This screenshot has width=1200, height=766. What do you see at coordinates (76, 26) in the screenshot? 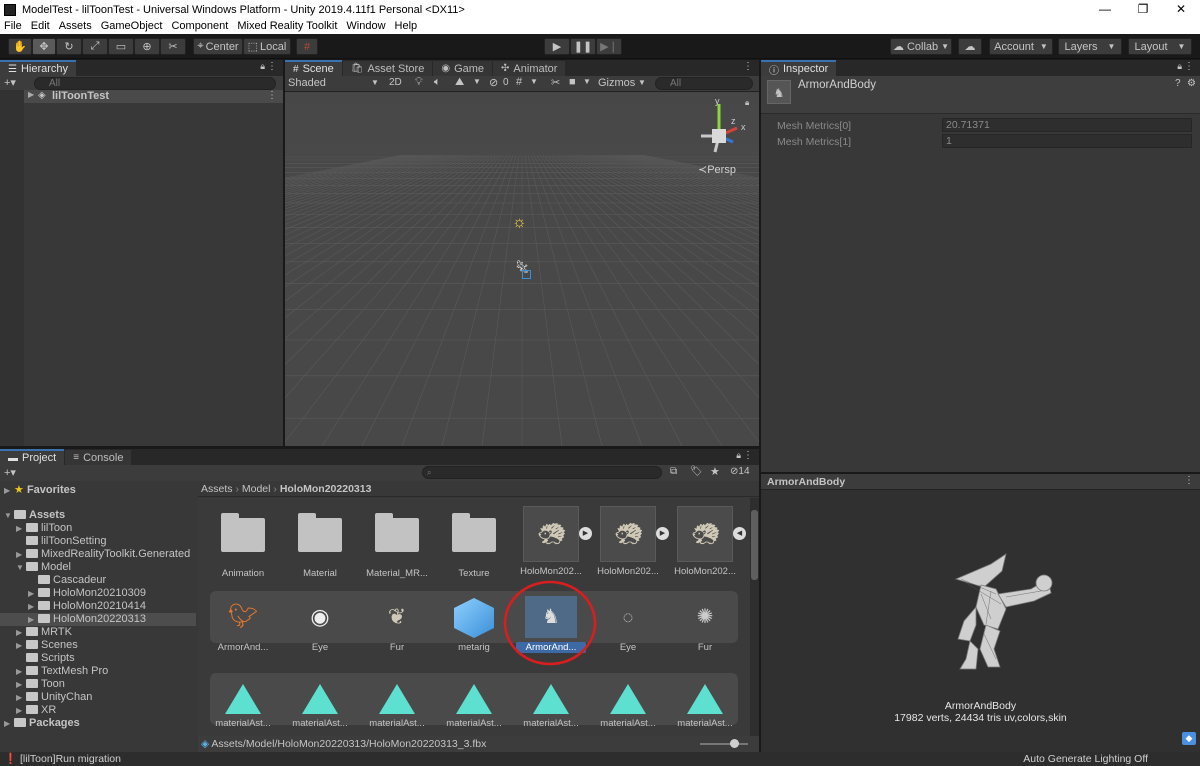
I see `menu-assets: Assets` at bounding box center [76, 26].